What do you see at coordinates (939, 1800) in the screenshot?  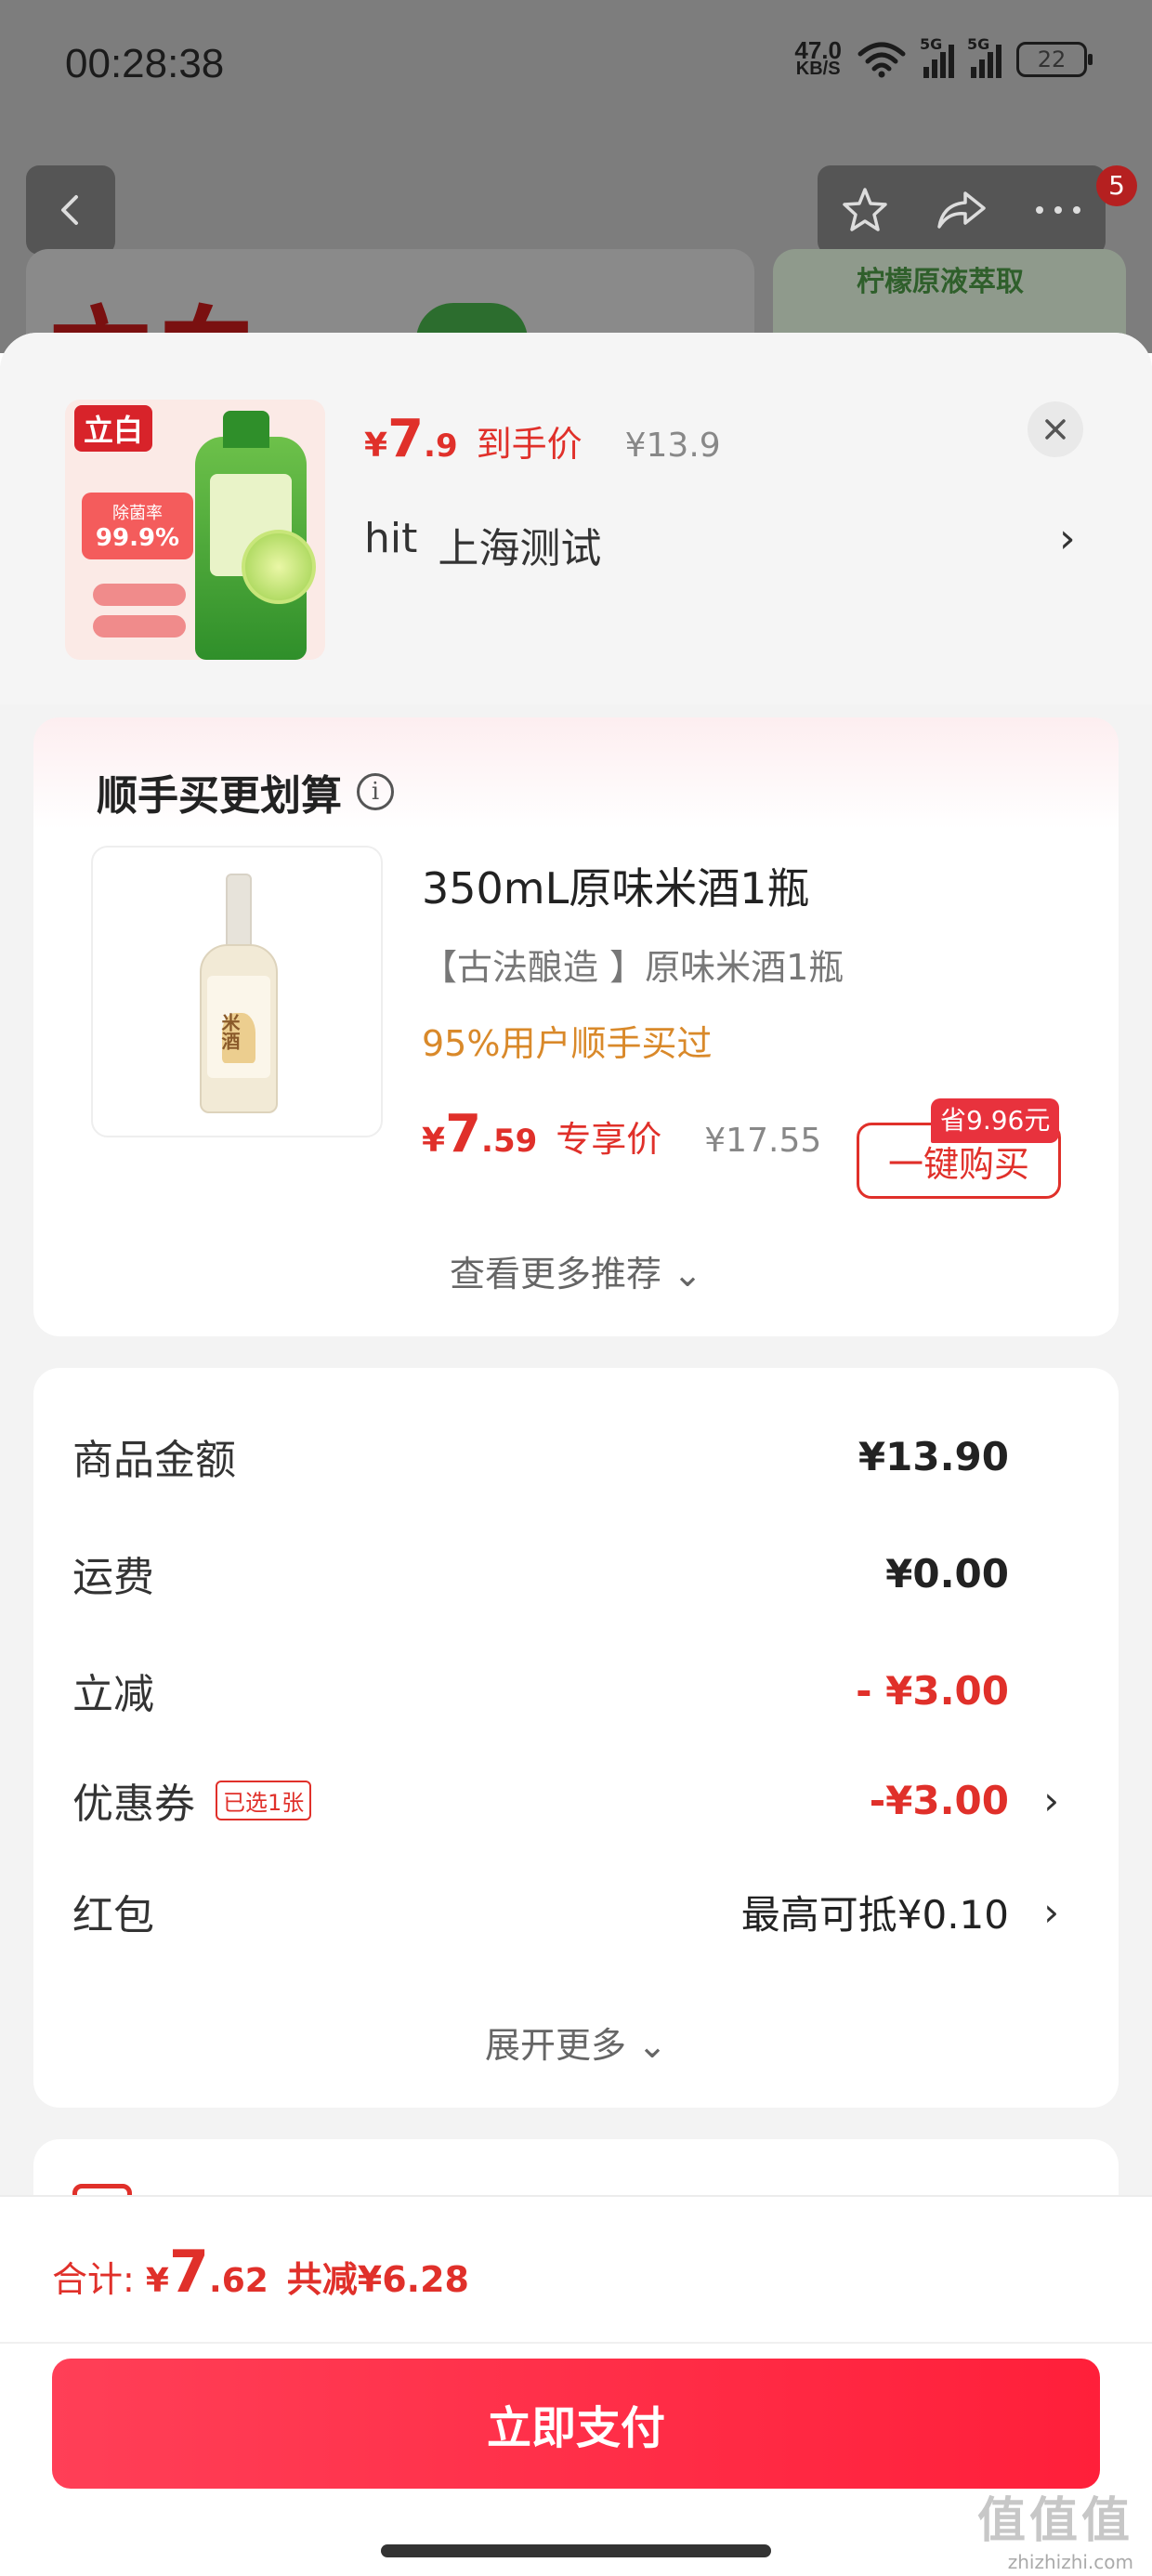 I see `row-value: -¥3.00` at bounding box center [939, 1800].